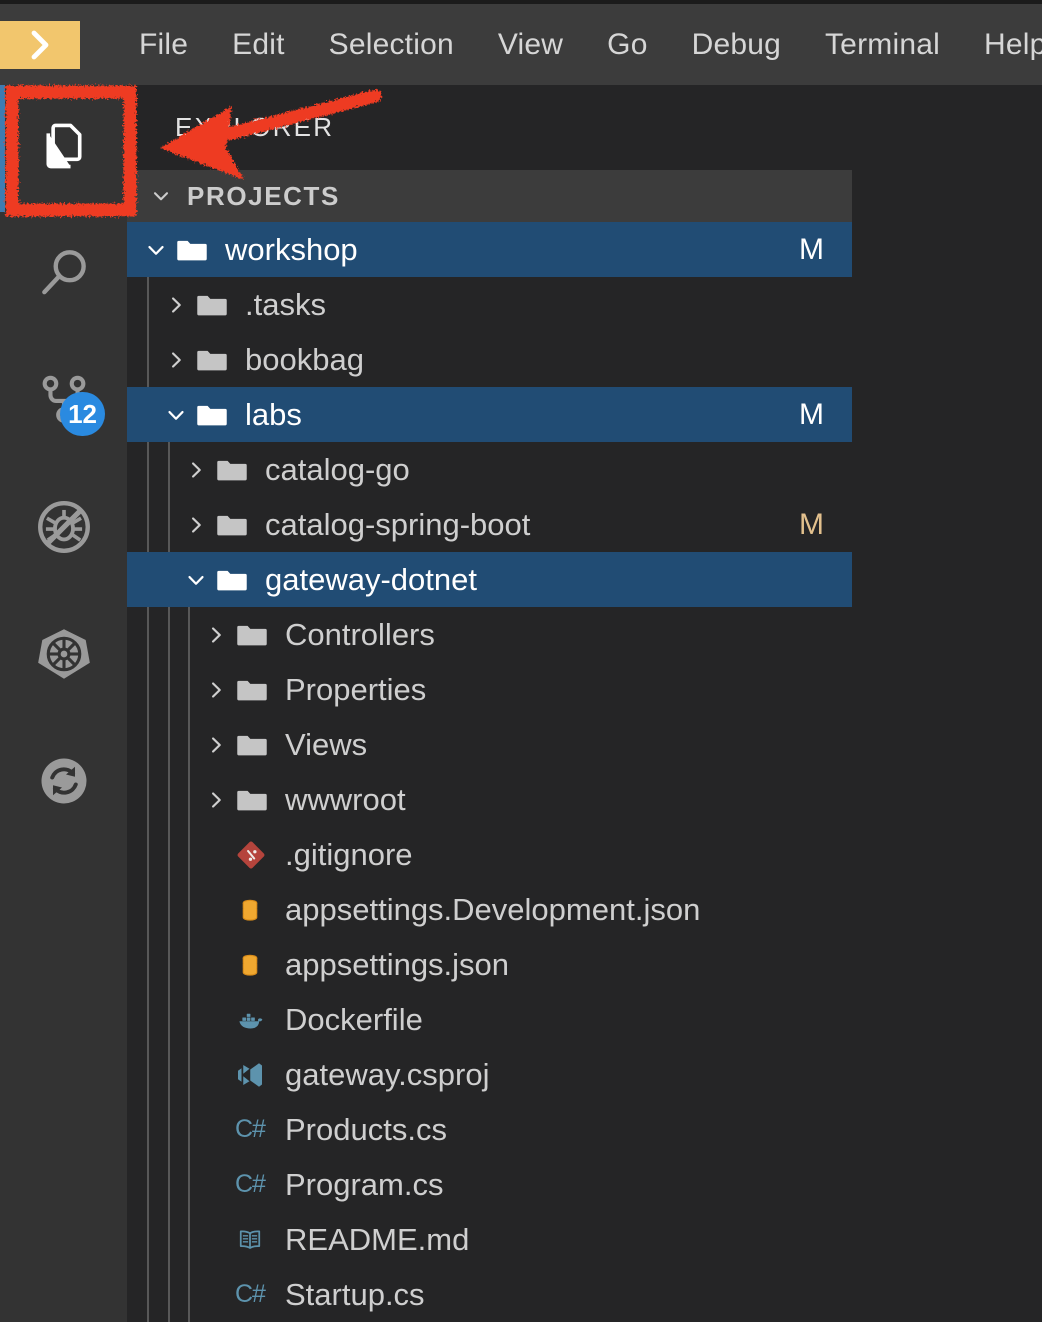 This screenshot has width=1042, height=1322. I want to click on sync-refresh-icon, so click(64, 783).